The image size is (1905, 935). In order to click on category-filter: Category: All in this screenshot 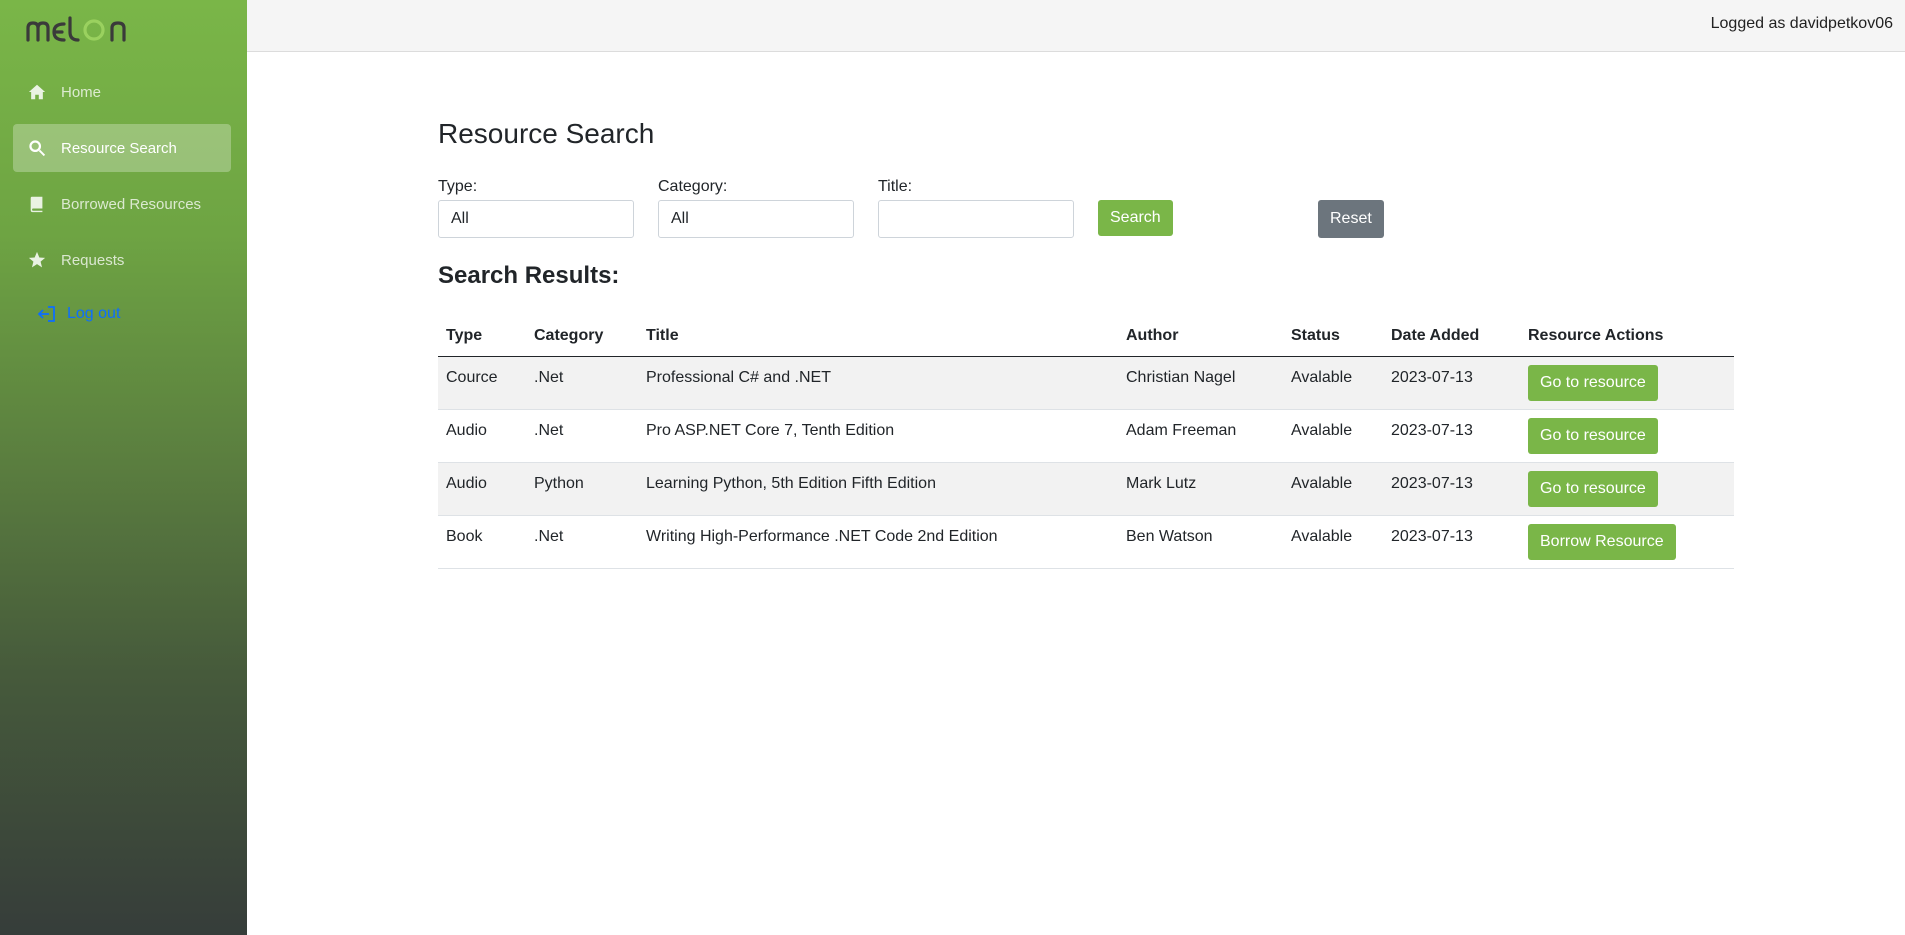, I will do `click(756, 208)`.